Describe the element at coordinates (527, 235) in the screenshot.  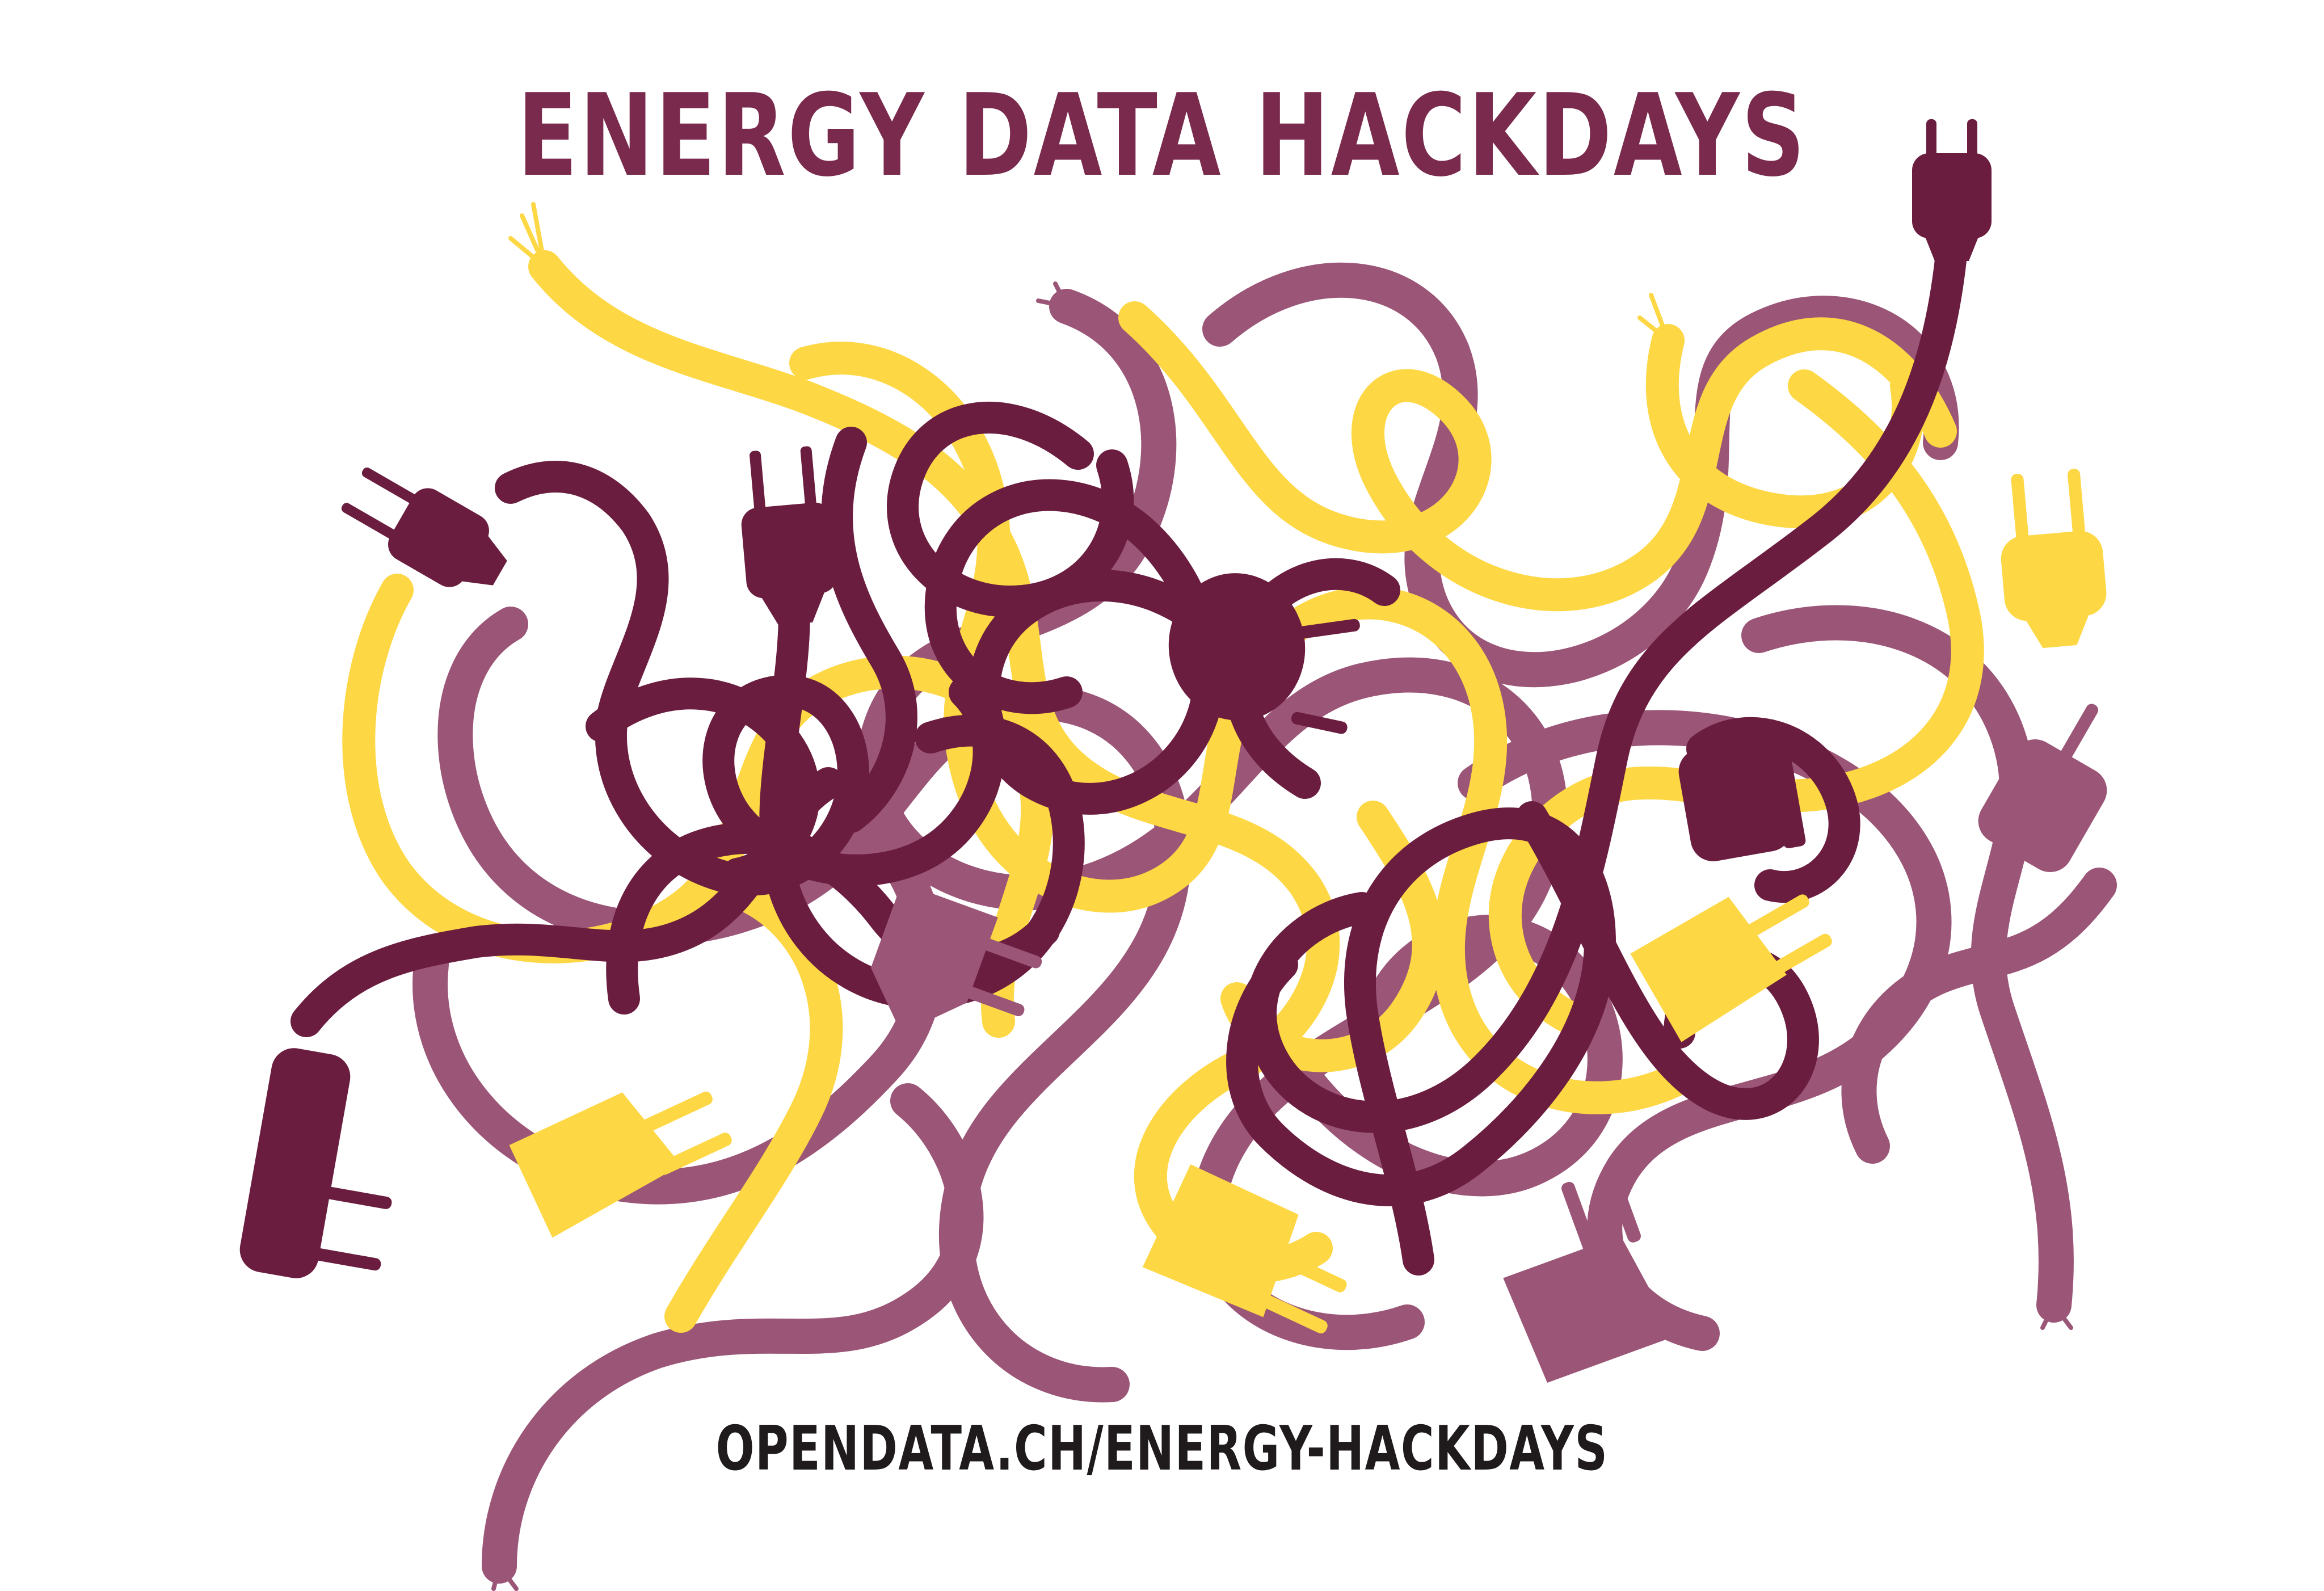
I see `wire-end` at that location.